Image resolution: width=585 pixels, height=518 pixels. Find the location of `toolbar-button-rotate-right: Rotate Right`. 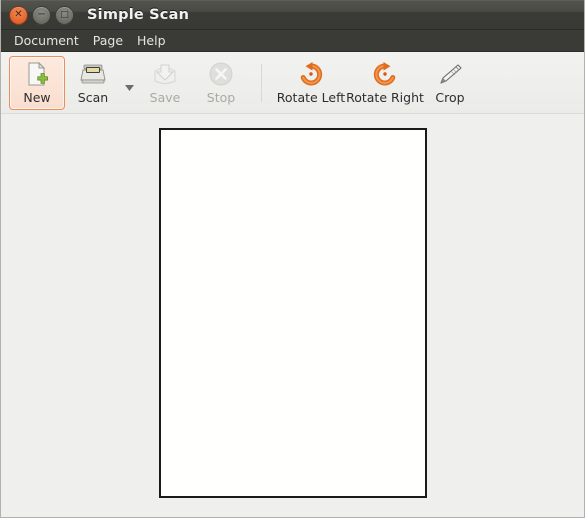

toolbar-button-rotate-right: Rotate Right is located at coordinates (385, 83).